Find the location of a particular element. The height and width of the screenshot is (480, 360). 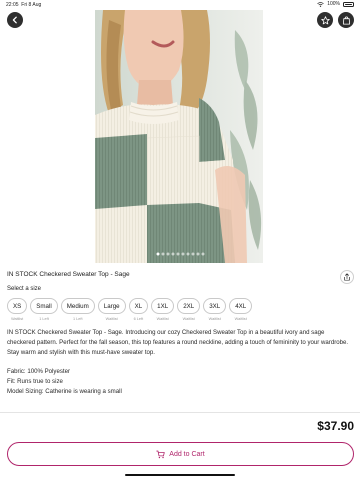

status-date: Fri 8 Aug is located at coordinates (31, 5).